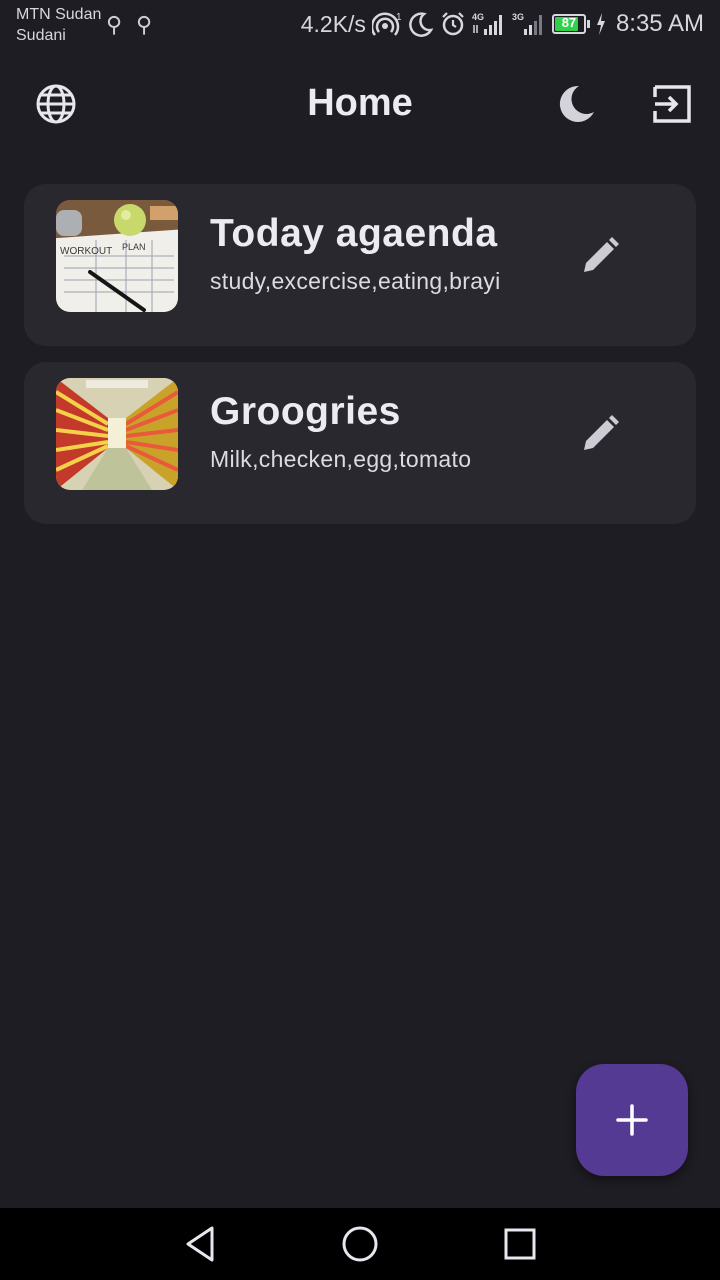 This screenshot has width=720, height=1280. I want to click on page-title: Home, so click(360, 103).